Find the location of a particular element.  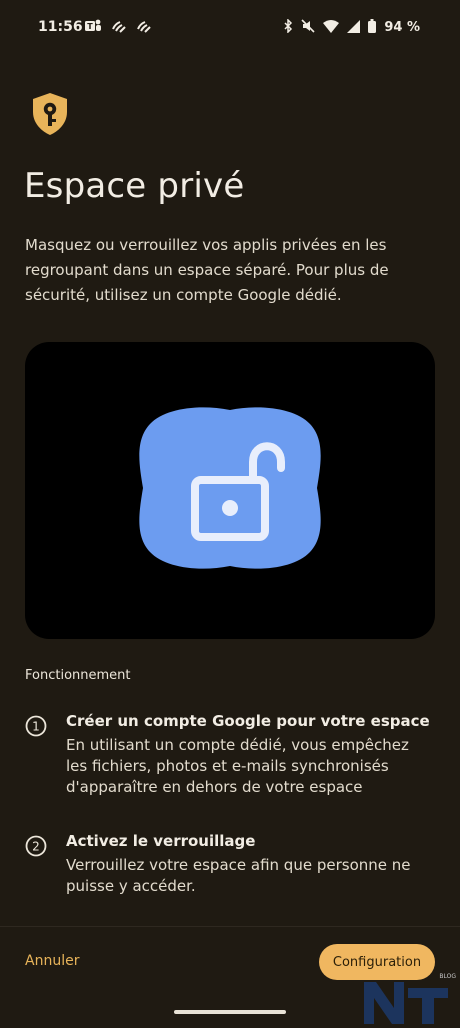

section-label: Fonctionnement is located at coordinates (78, 675).